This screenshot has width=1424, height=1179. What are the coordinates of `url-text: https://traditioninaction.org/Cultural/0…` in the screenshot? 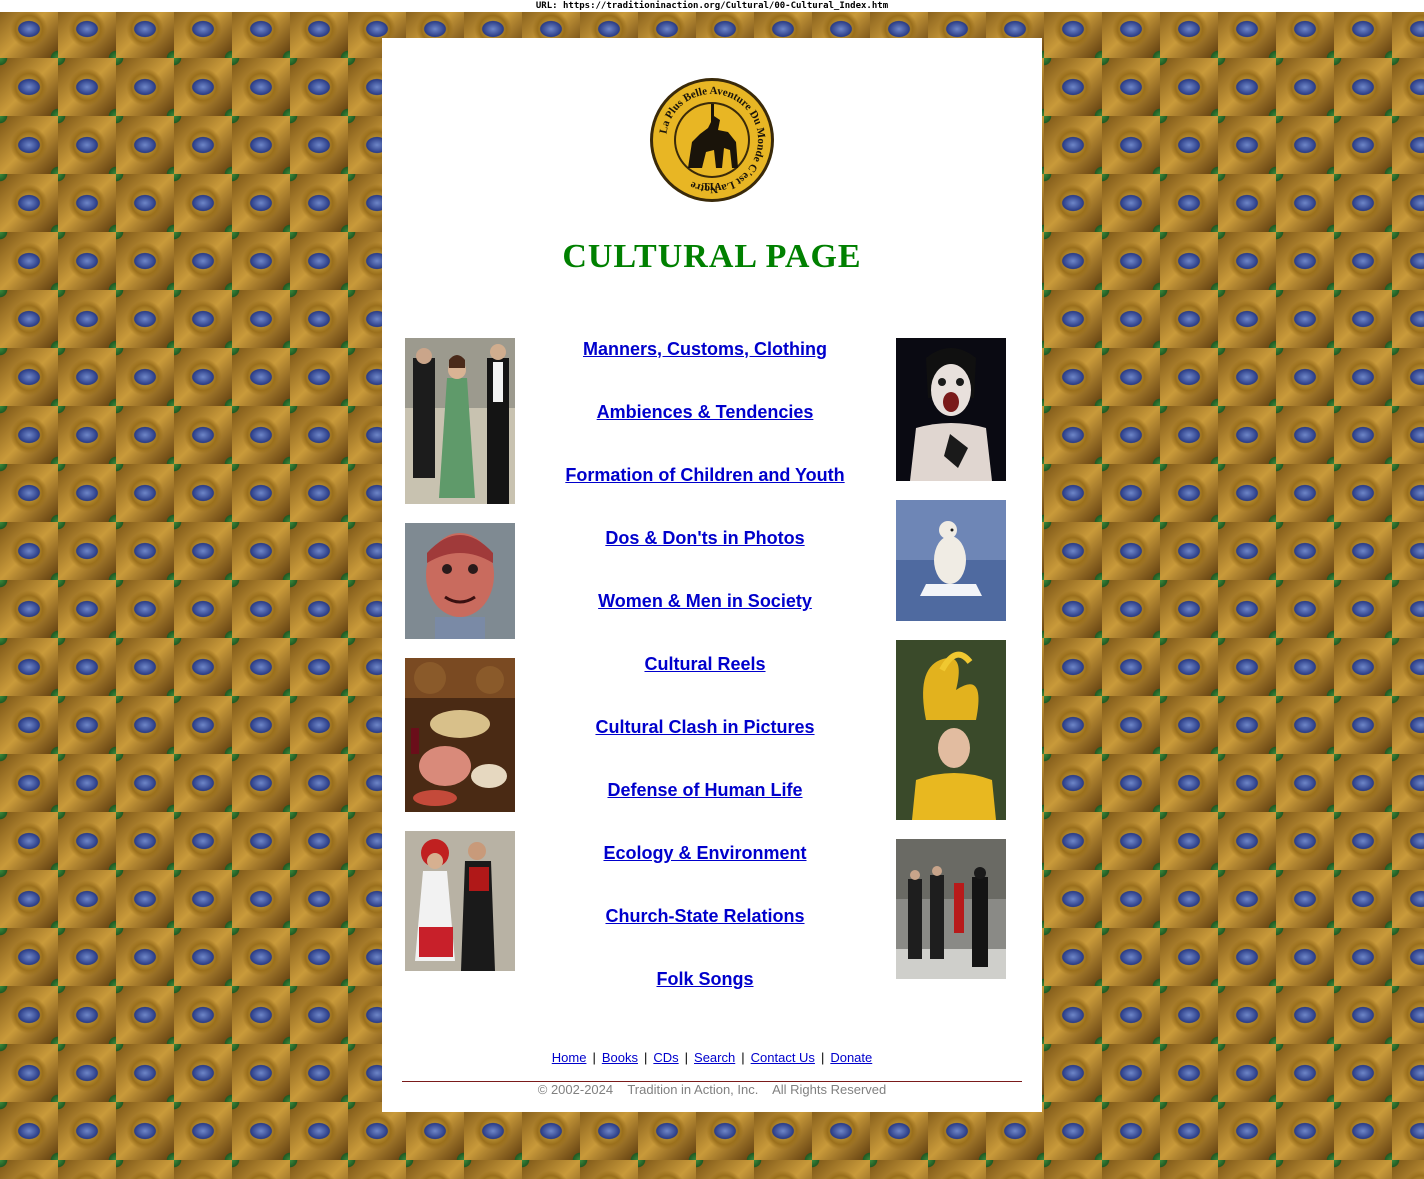 It's located at (726, 6).